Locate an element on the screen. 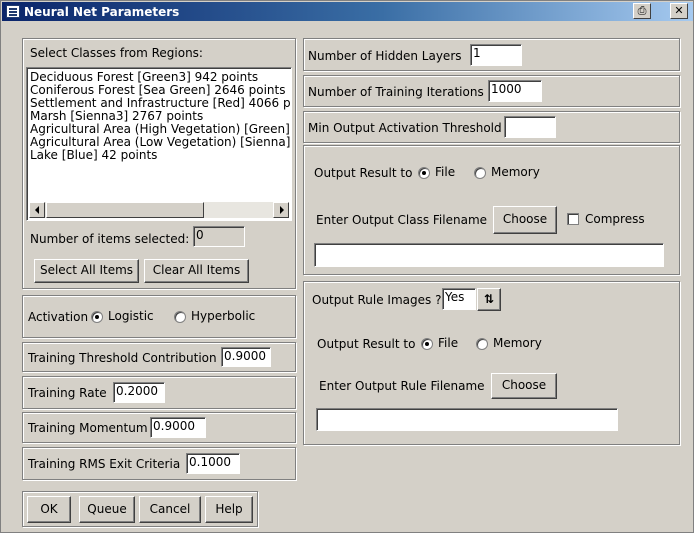 This screenshot has width=694, height=533. arrow-right-icon is located at coordinates (282, 210).